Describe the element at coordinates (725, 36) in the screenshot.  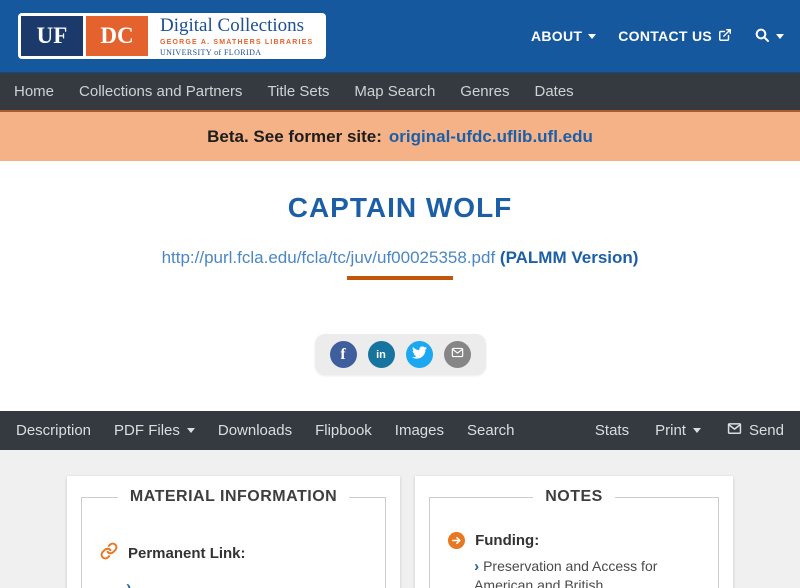
I see `external-link-icon` at that location.